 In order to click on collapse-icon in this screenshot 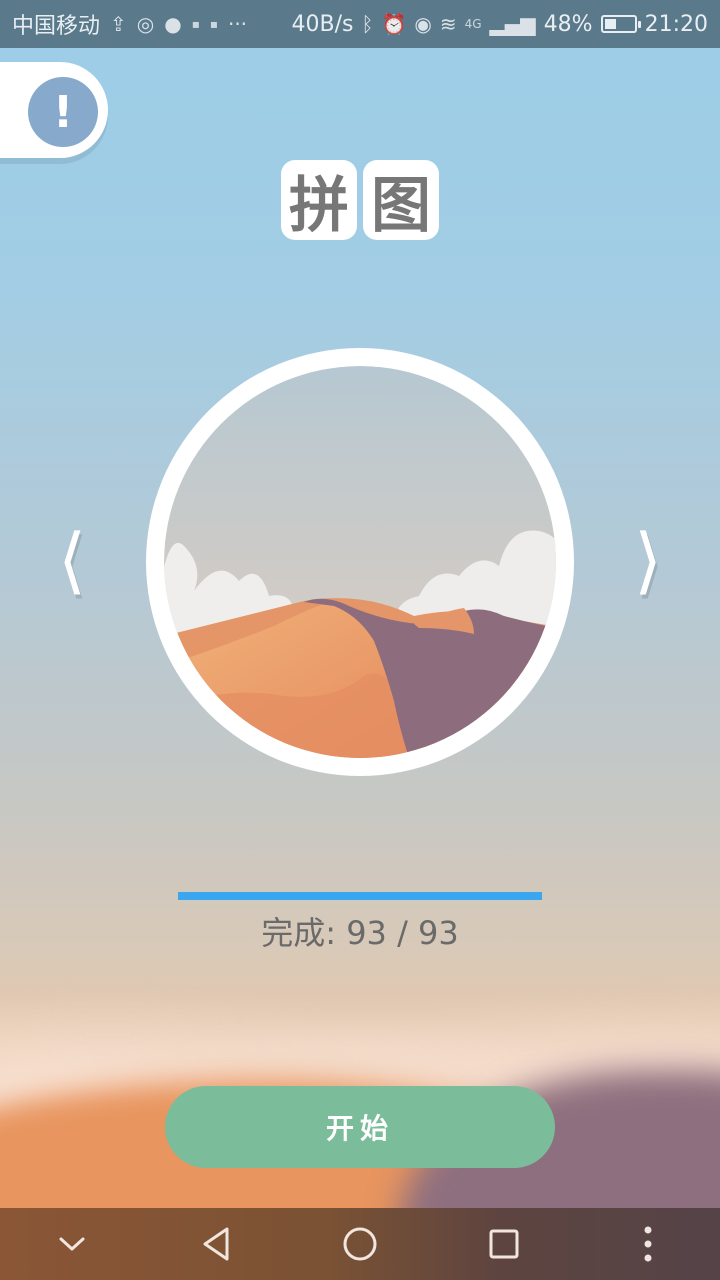, I will do `click(72, 1244)`.